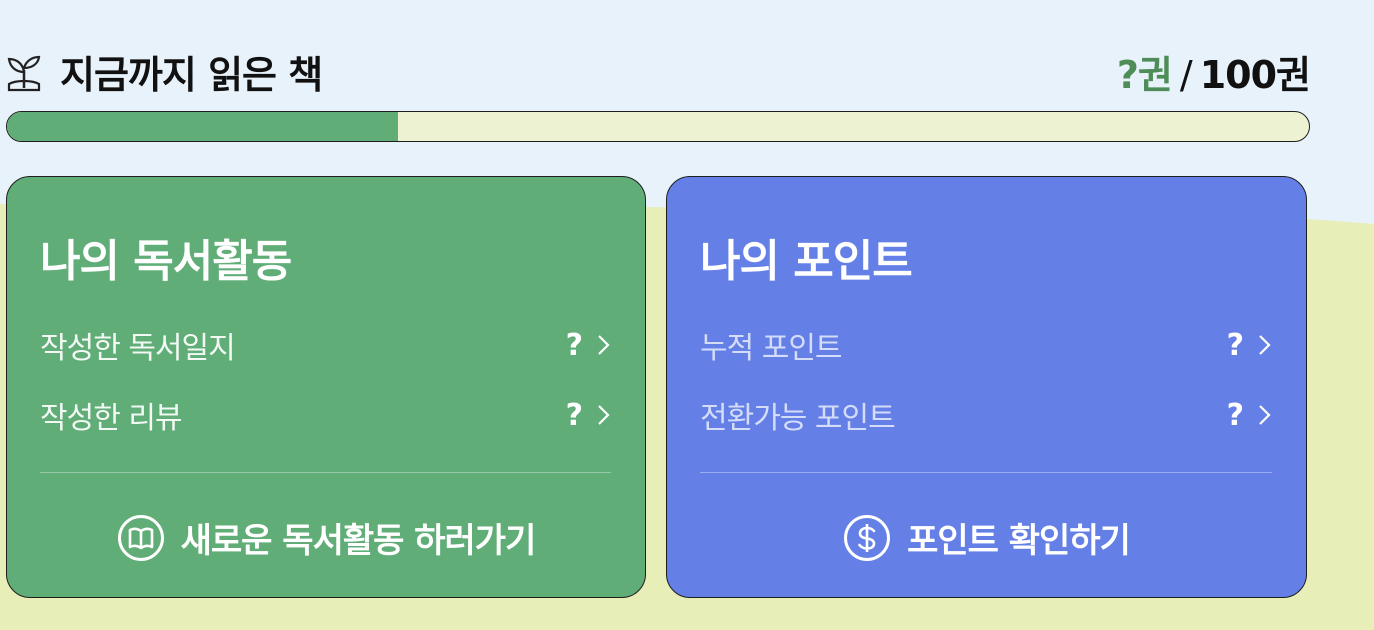 This screenshot has width=1374, height=630. Describe the element at coordinates (574, 345) in the screenshot. I see `journal-count-value: ?` at that location.